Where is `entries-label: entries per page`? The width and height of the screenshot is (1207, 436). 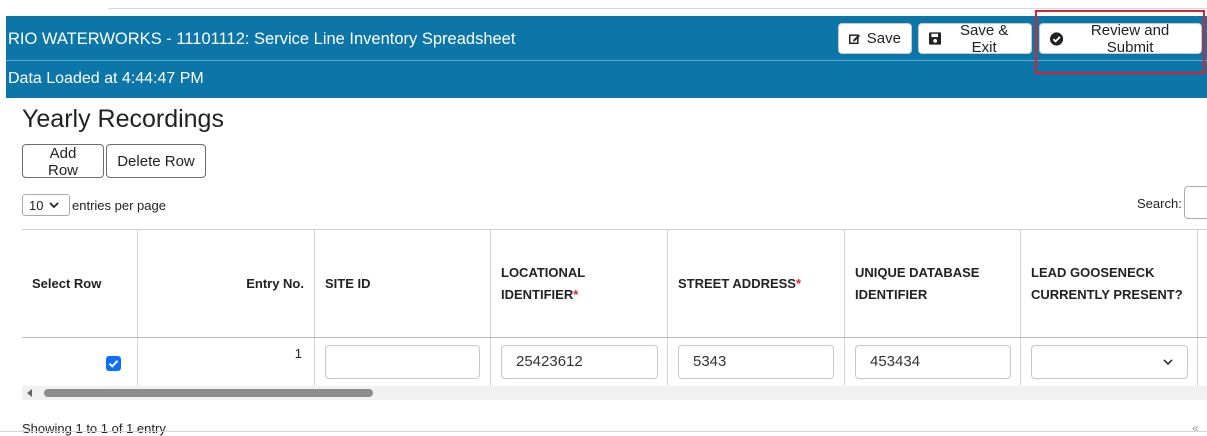 entries-label: entries per page is located at coordinates (119, 205).